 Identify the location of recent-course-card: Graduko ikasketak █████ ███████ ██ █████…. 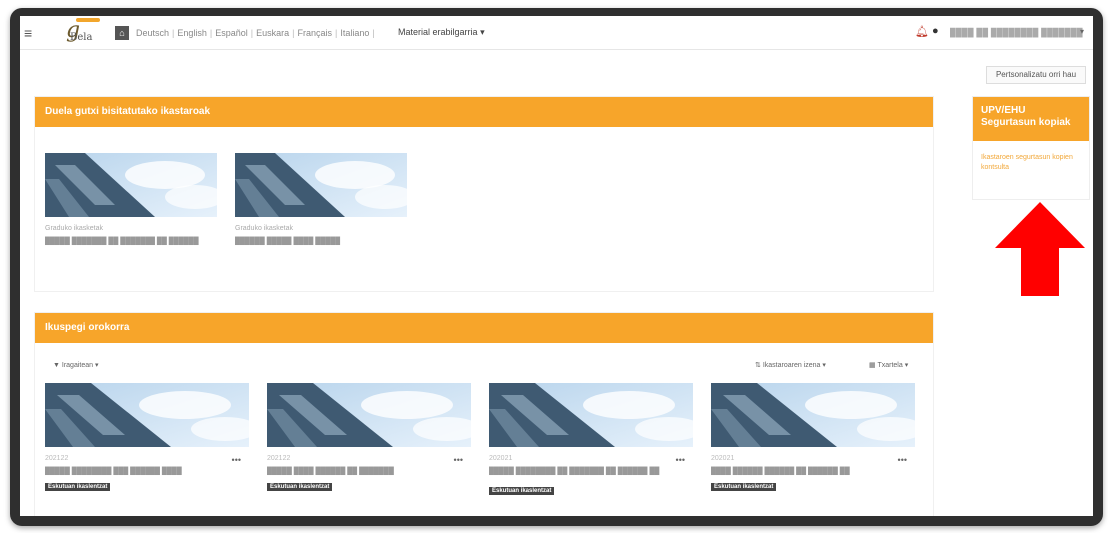
(131, 199).